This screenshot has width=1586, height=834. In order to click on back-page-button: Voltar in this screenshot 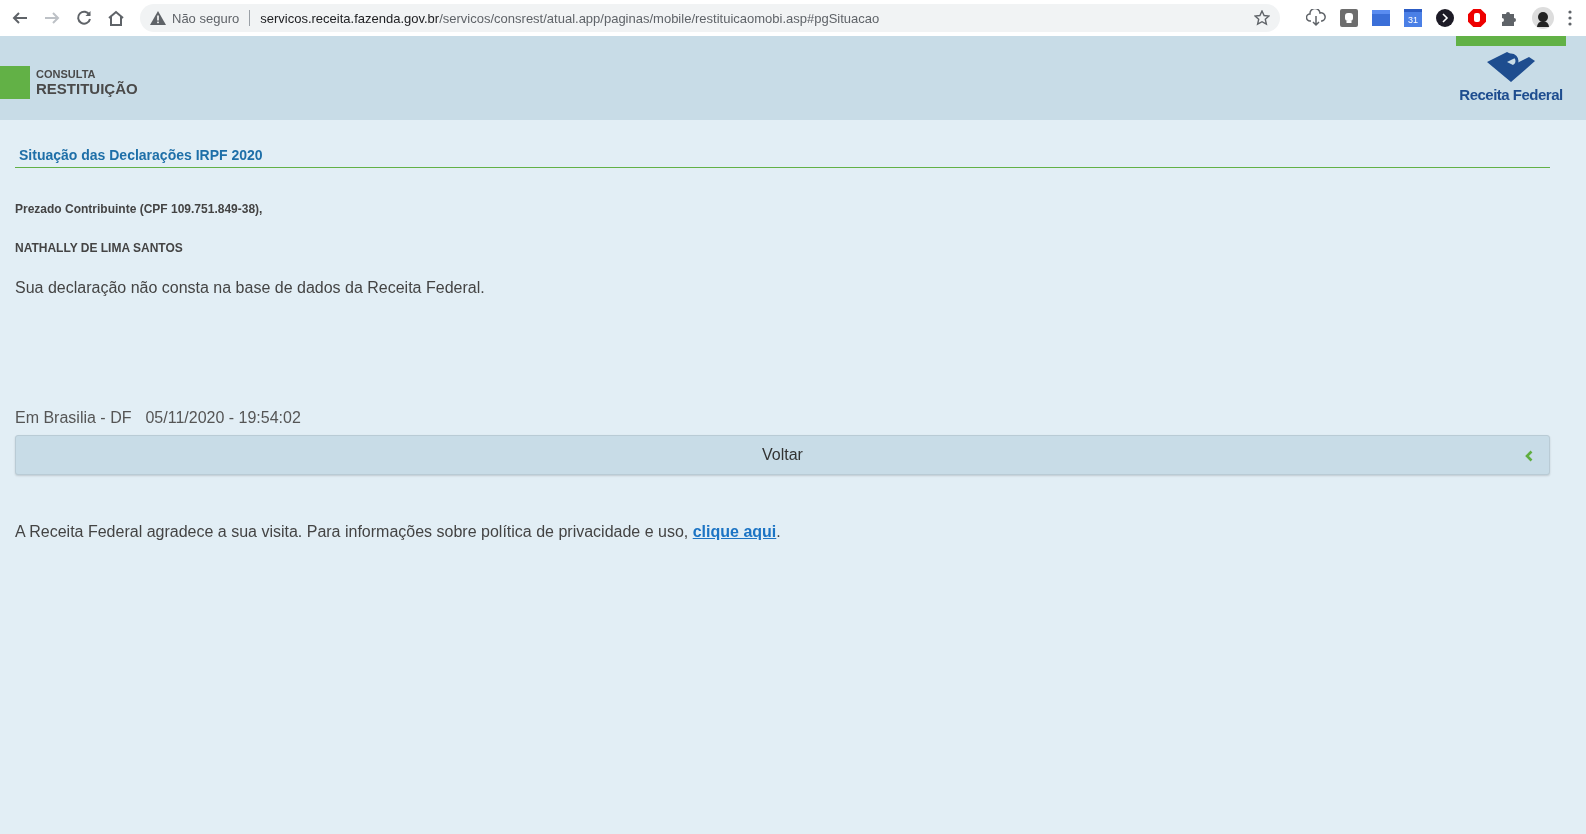, I will do `click(782, 455)`.